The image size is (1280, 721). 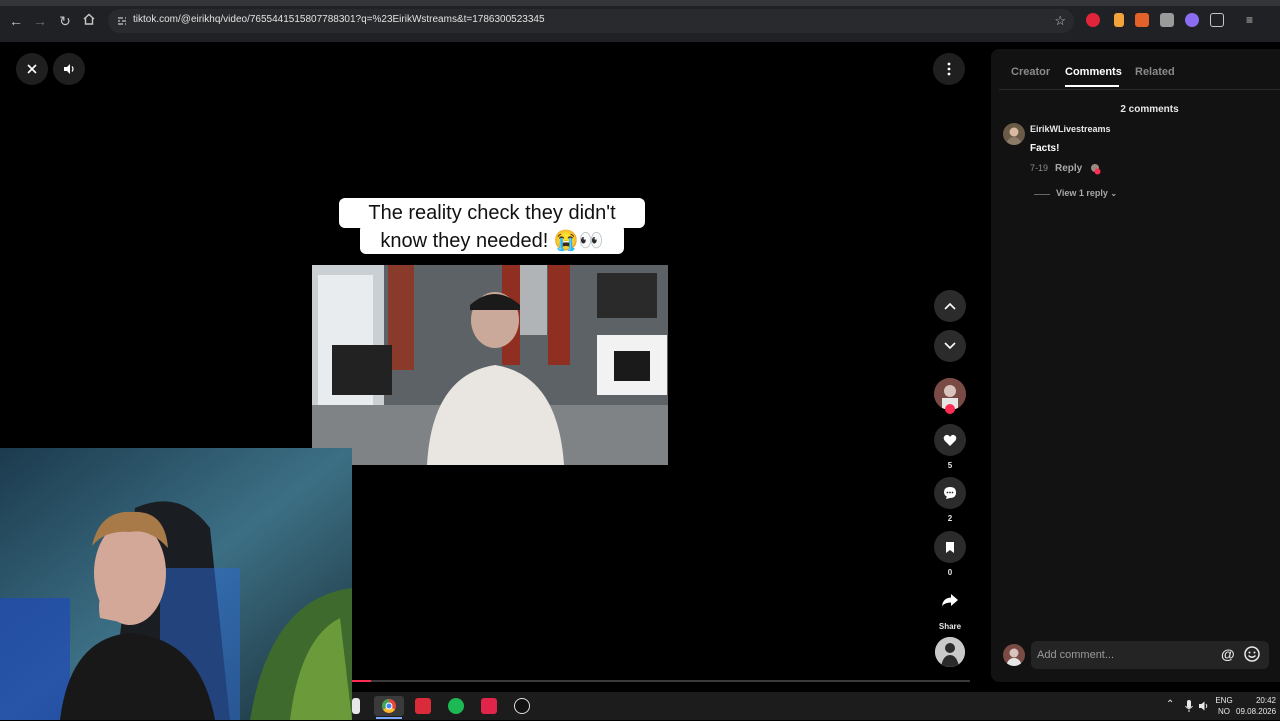 I want to click on file-explorer-icon, so click(x=356, y=706).